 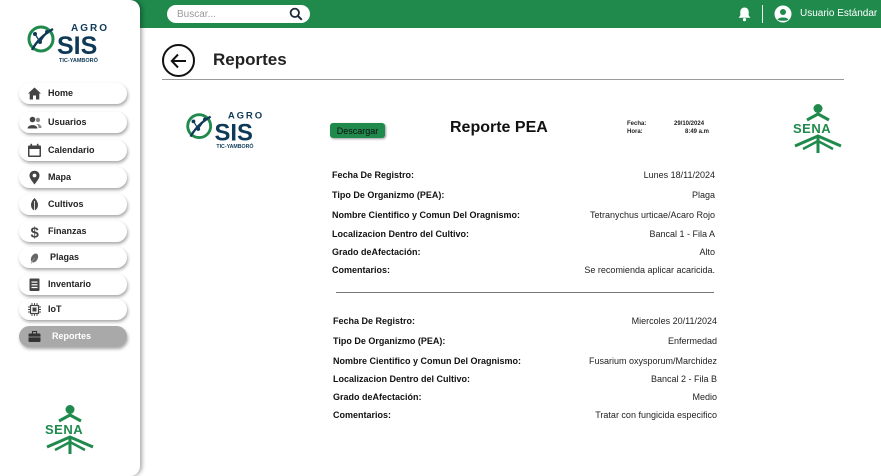 I want to click on sidebar-item-finanzas: $ Finanzas, so click(x=73, y=231).